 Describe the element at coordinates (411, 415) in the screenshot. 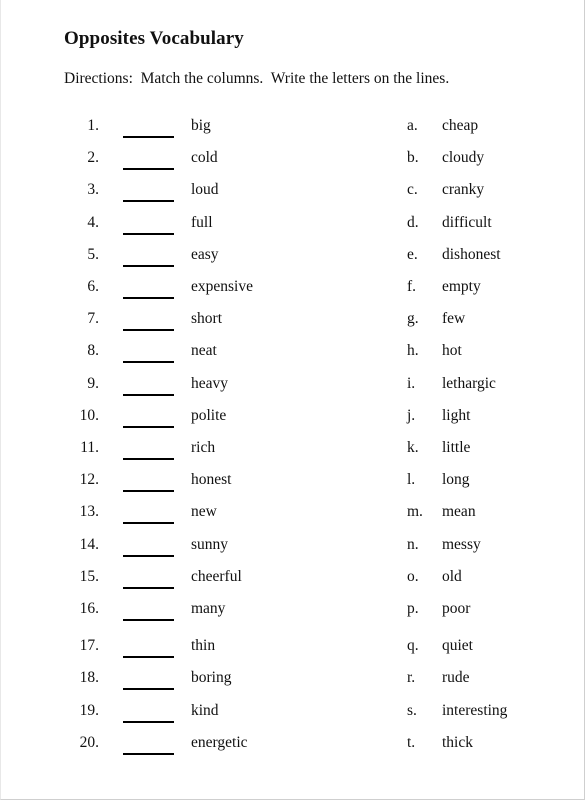

I see `choice-letter: j.` at that location.